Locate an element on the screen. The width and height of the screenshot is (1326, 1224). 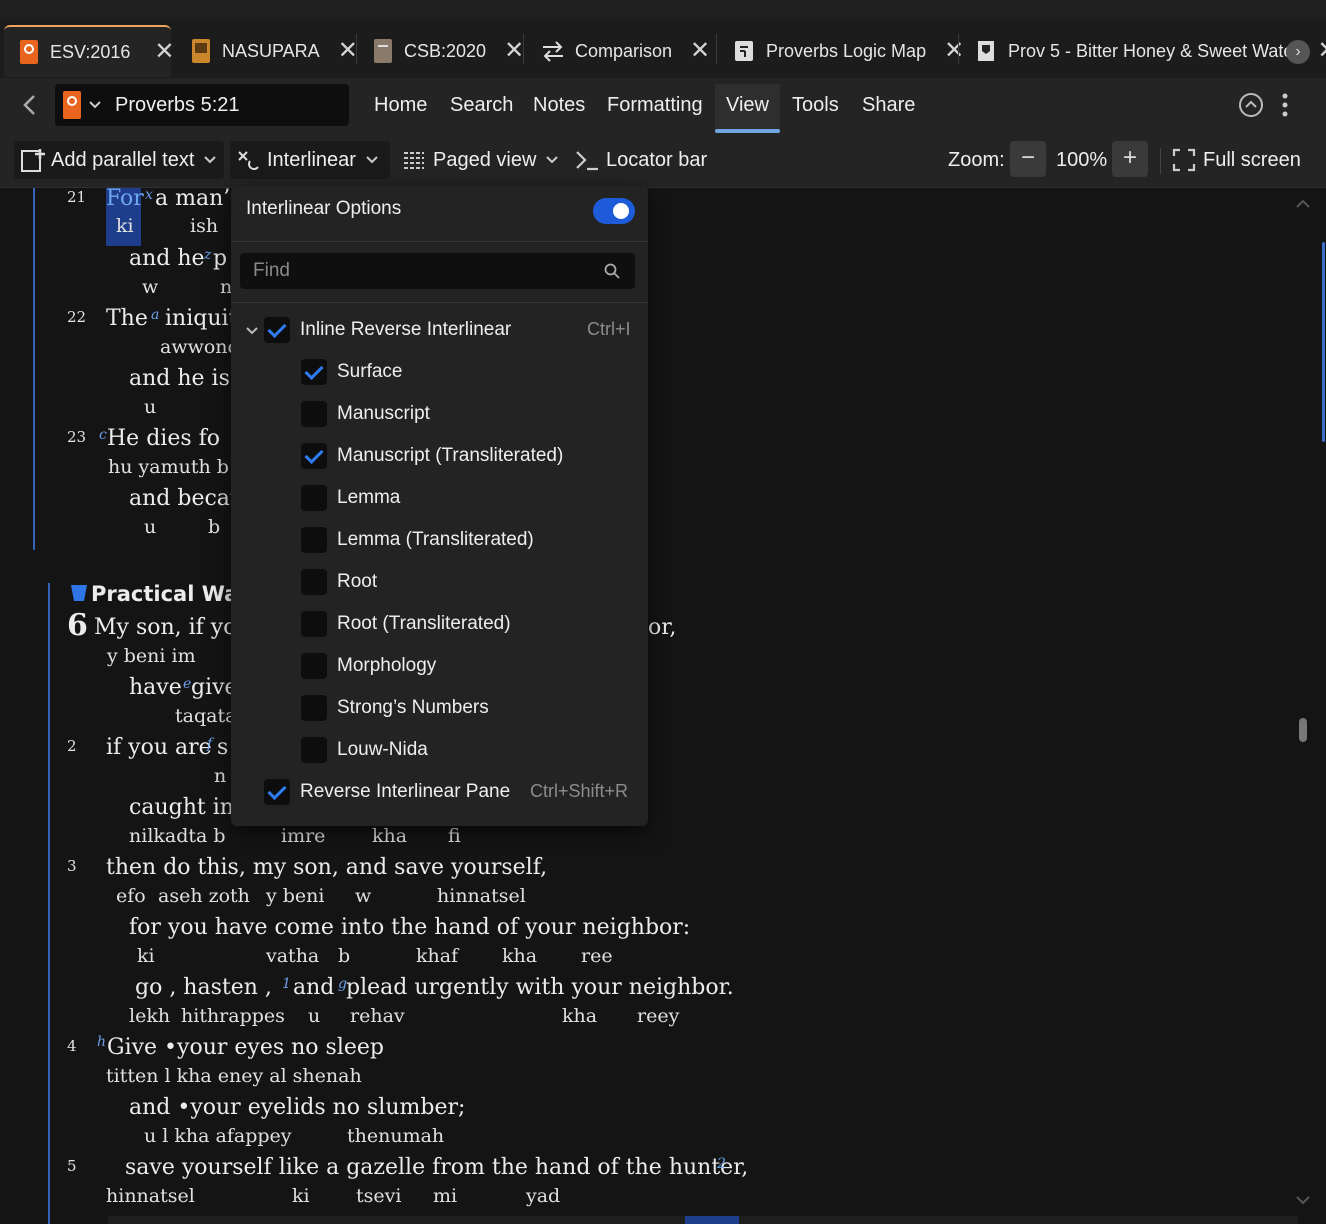
verse-text: p is located at coordinates (220, 258).